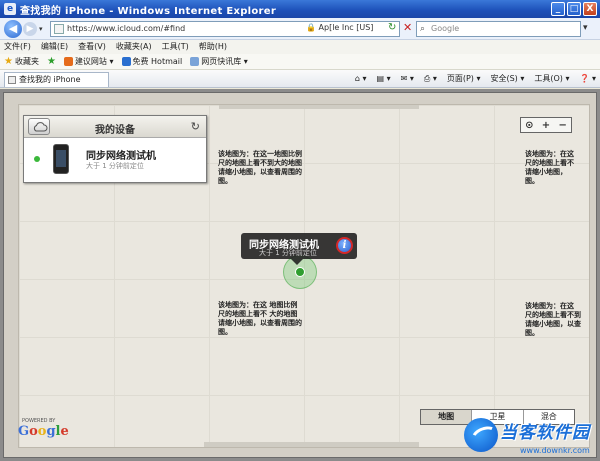 This screenshot has width=600, height=461. I want to click on favorites-label: 收藏夹, so click(26, 61).